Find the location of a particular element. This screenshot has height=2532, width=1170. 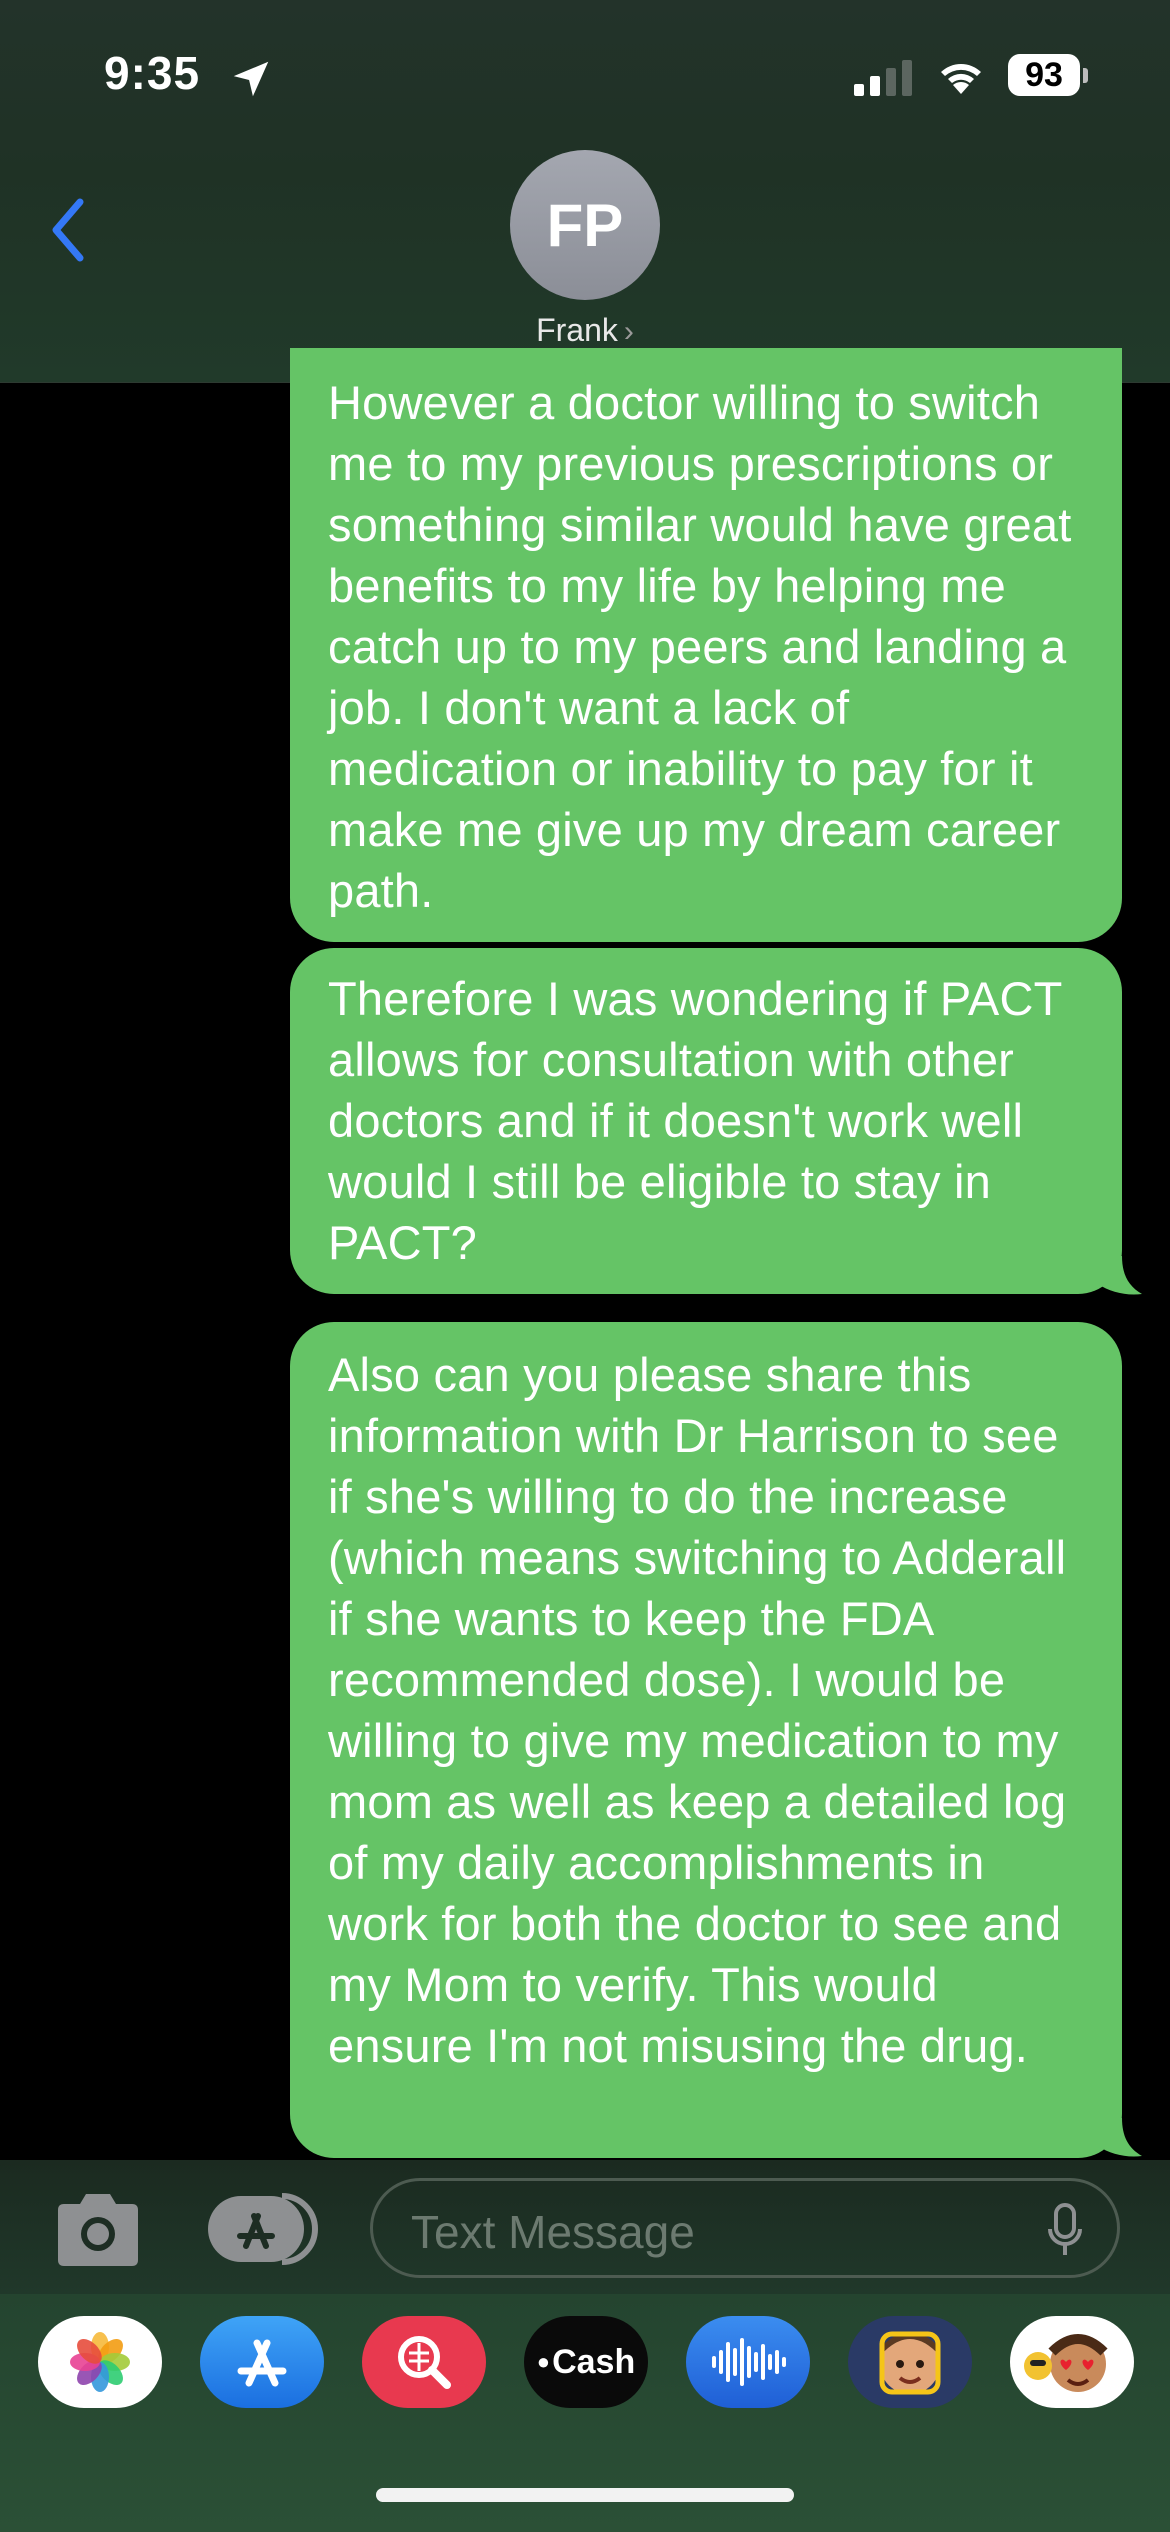

battery-nub is located at coordinates (1085, 75).